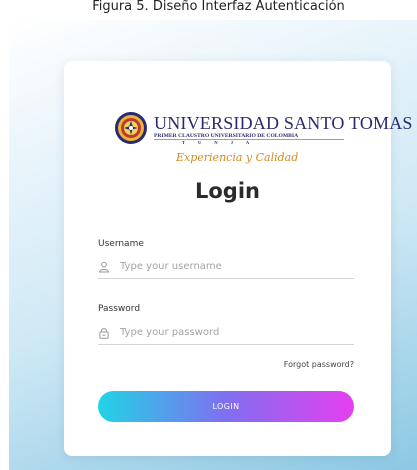 This screenshot has width=417, height=470. Describe the element at coordinates (283, 123) in the screenshot. I see `university-name: UNIVERSIDAD SANTO TOMAS` at that location.